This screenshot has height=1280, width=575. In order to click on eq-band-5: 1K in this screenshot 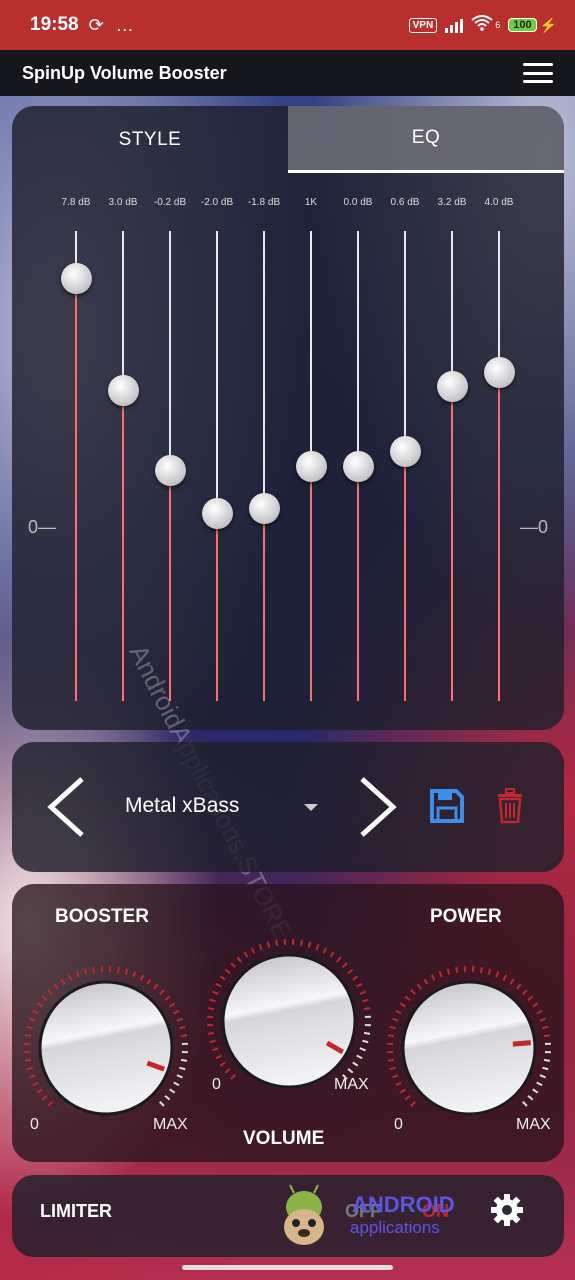, I will do `click(311, 451)`.